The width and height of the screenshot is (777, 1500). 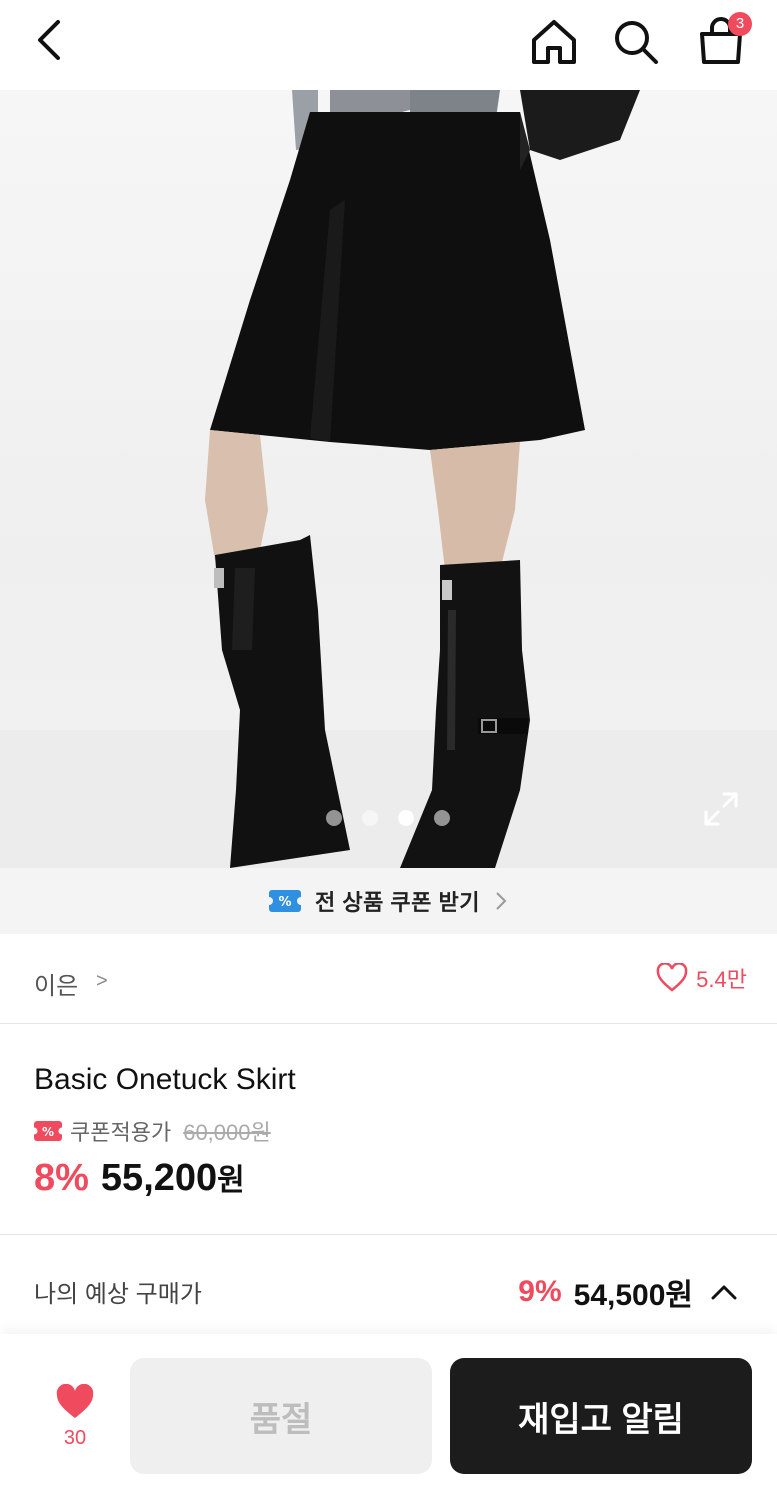 What do you see at coordinates (397, 902) in the screenshot?
I see `coupon-banner-label: 전 상품 쿠폰 받기` at bounding box center [397, 902].